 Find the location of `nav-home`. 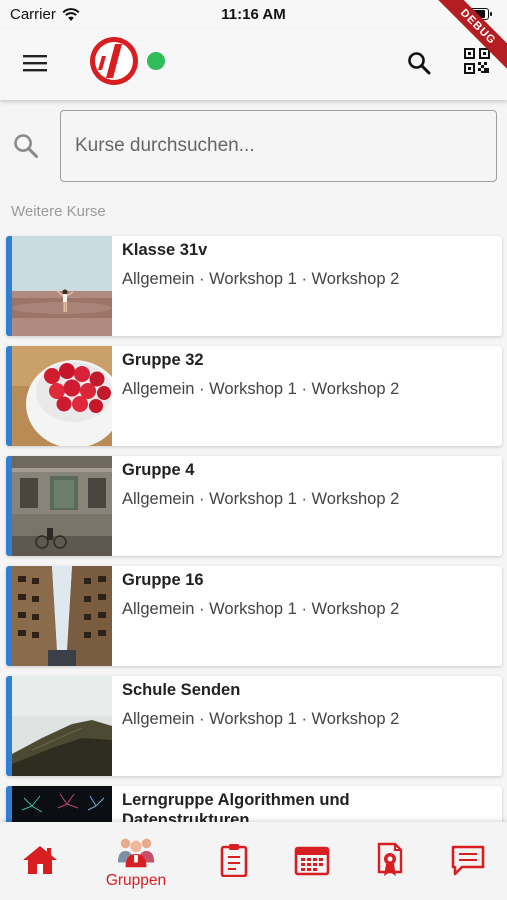

nav-home is located at coordinates (40, 861).